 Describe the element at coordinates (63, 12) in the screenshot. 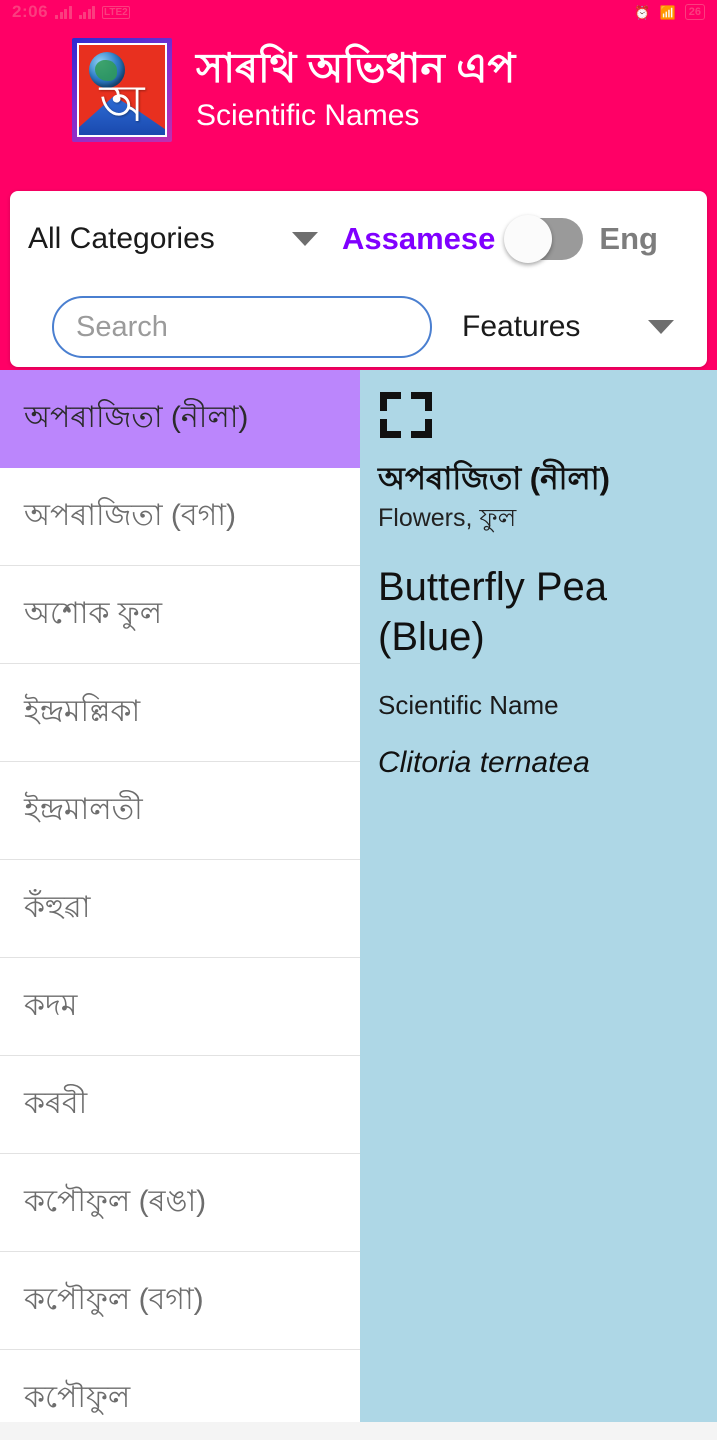

I see `signal-bars-icon` at that location.